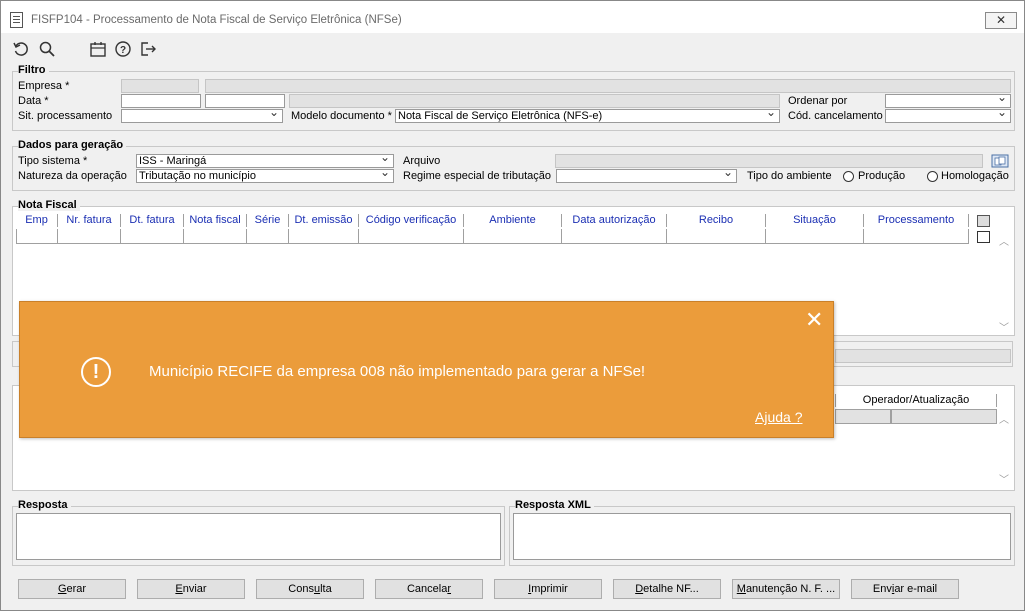 The width and height of the screenshot is (1025, 611). What do you see at coordinates (44, 505) in the screenshot?
I see `resposta-legend: Resposta` at bounding box center [44, 505].